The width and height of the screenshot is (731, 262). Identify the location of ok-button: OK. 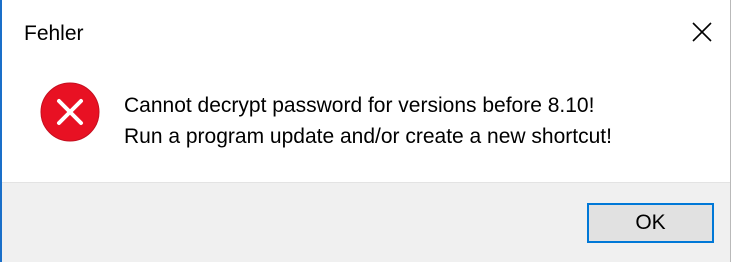
(650, 223).